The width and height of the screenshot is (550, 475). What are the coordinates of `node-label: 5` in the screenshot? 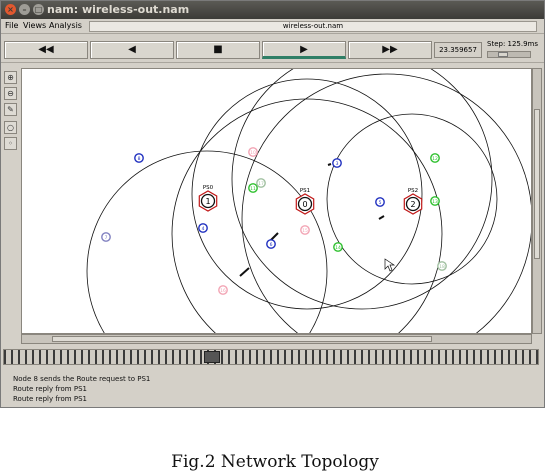 It's located at (380, 203).